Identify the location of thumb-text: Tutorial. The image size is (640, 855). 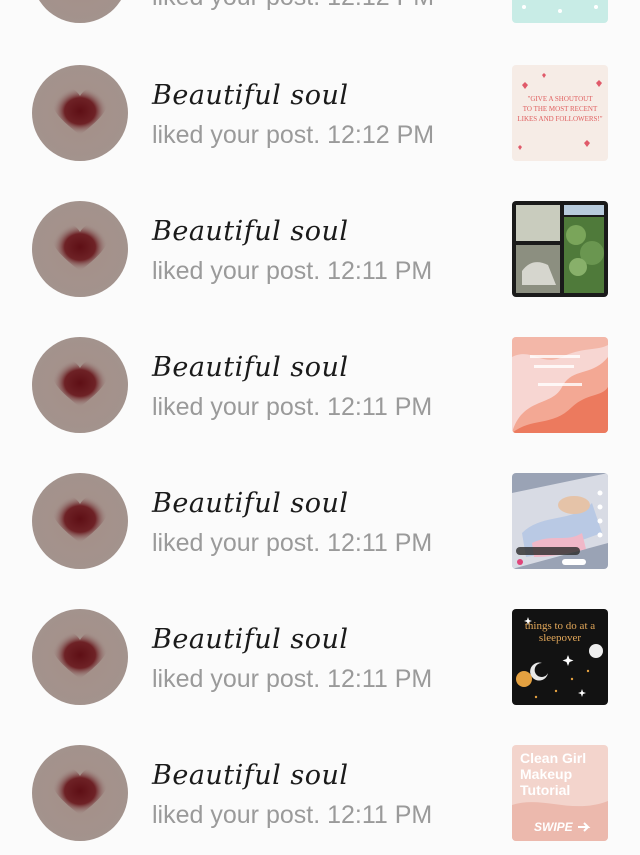
(545, 790).